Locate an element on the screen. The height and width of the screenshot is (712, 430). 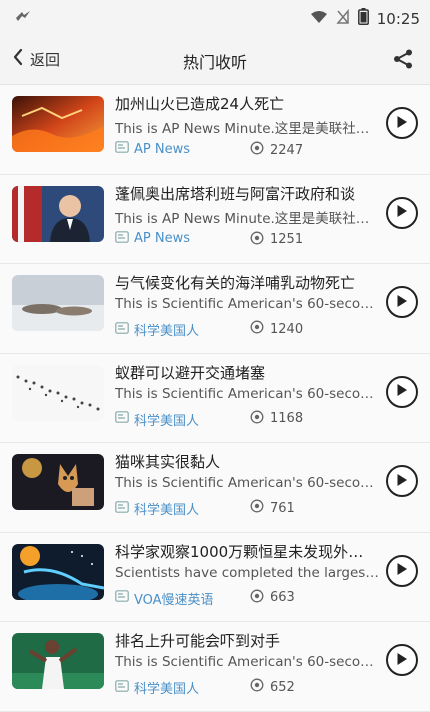
no-signal-icon is located at coordinates (343, 18).